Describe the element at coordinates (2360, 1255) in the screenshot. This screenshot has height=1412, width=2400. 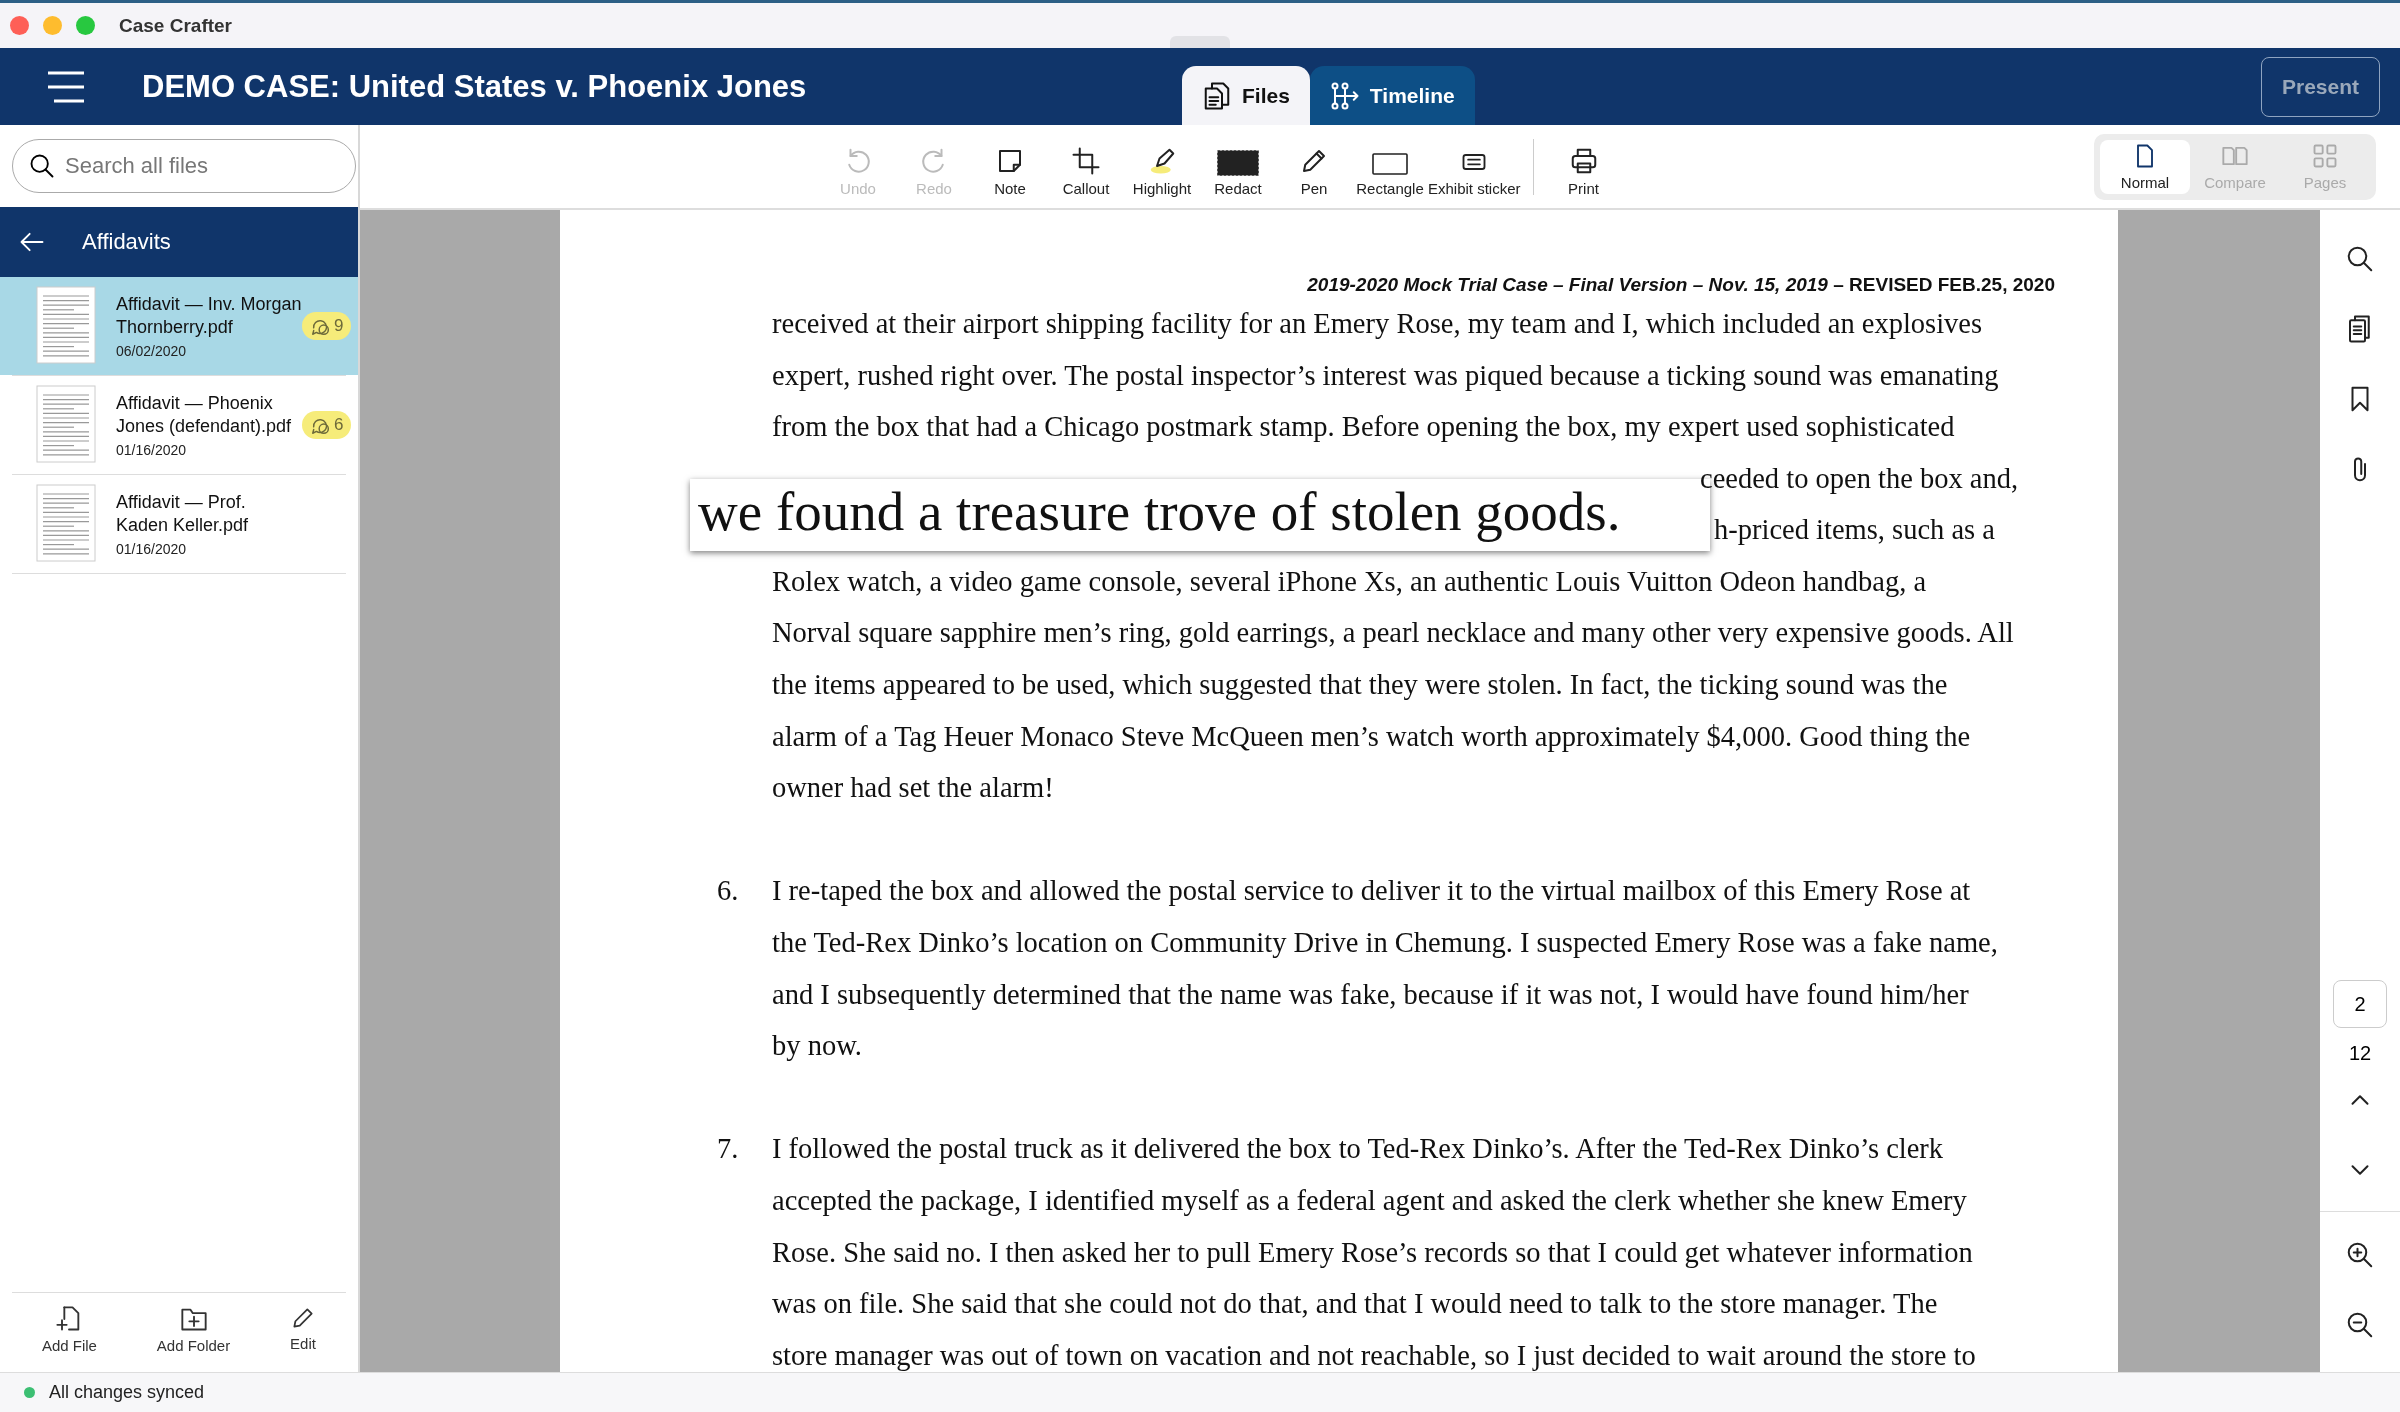
I see `zoom-in-icon` at that location.